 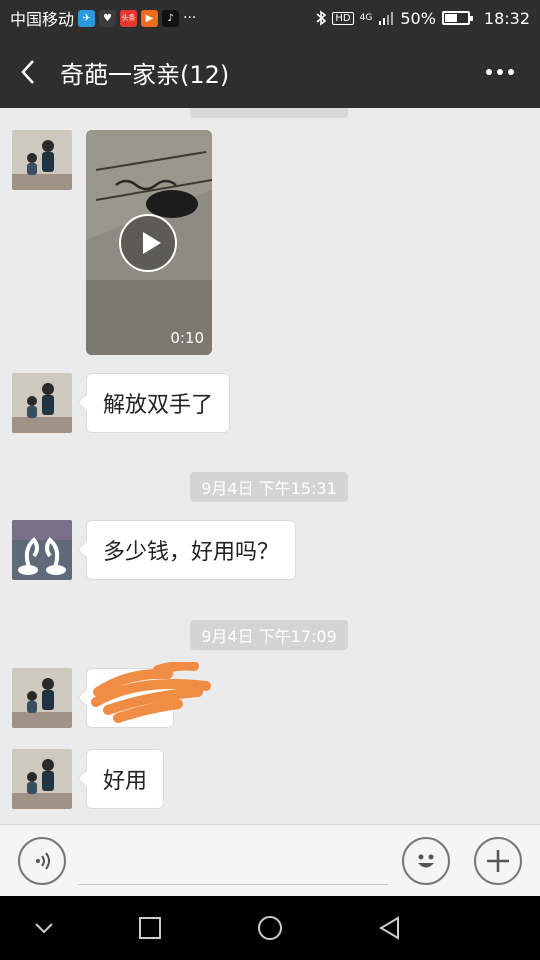 I want to click on chat-title: 奇葩一家亲(12), so click(x=145, y=74).